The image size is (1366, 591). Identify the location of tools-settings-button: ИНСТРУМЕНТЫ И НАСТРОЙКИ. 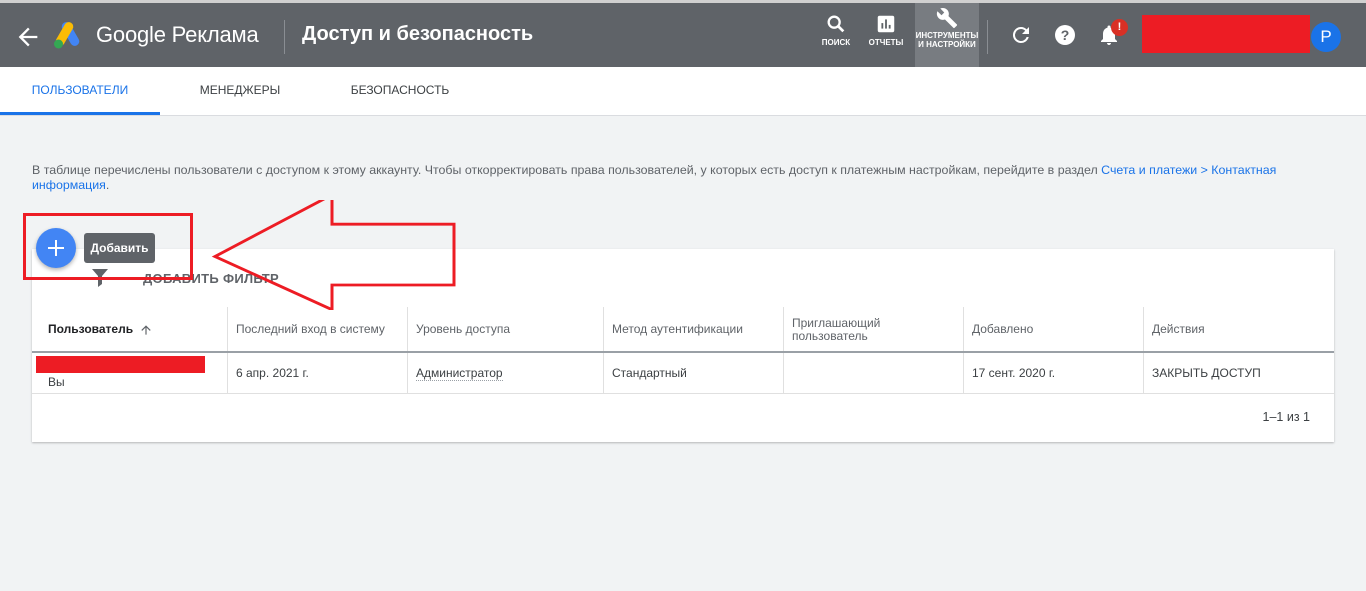
(947, 35).